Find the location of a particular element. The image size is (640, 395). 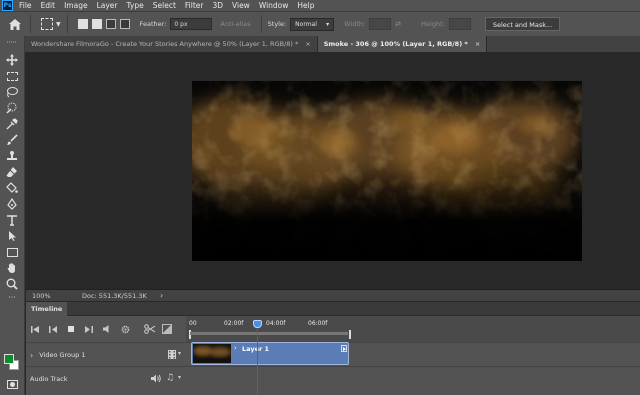

rectangle-tool-icon is located at coordinates (12, 252).